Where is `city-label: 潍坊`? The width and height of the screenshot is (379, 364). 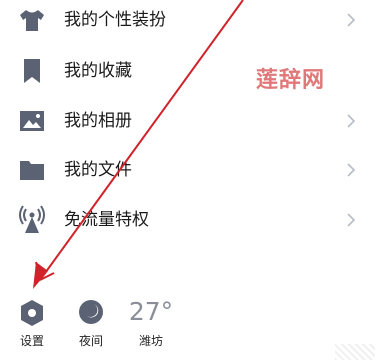 city-label: 潍坊 is located at coordinates (150, 341).